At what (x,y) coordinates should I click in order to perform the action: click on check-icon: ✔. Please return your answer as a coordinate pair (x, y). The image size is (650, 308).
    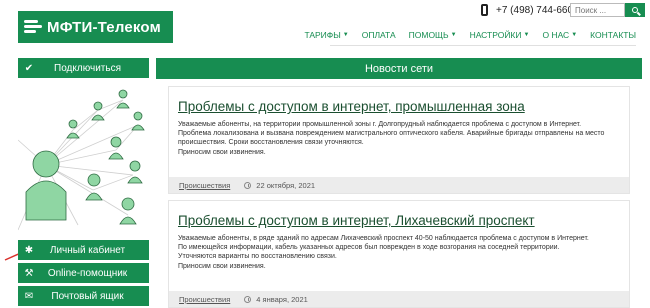
    Looking at the image, I should click on (29, 68).